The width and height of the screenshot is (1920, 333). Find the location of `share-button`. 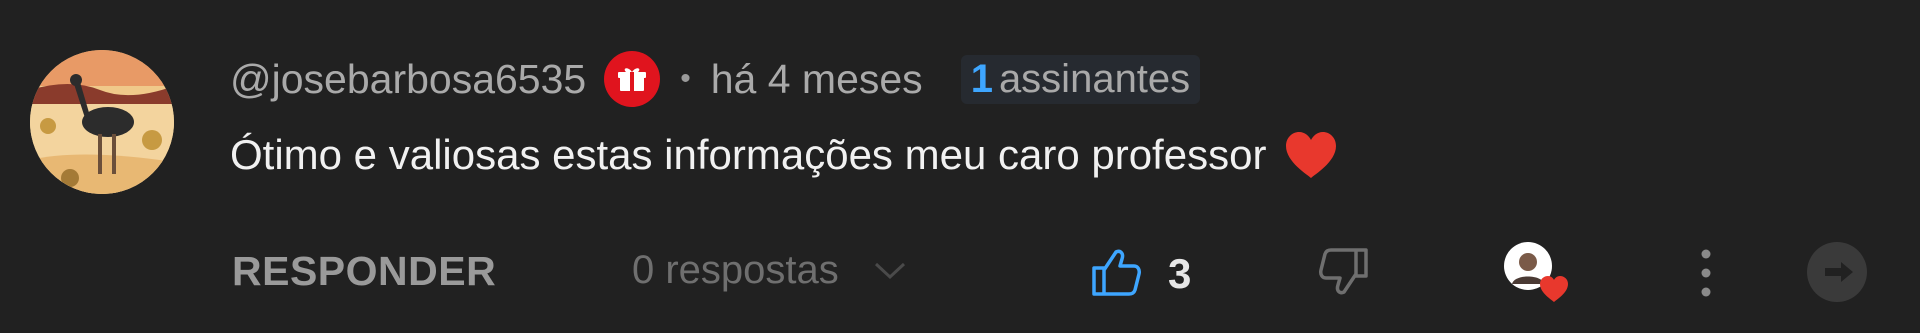

share-button is located at coordinates (1837, 274).